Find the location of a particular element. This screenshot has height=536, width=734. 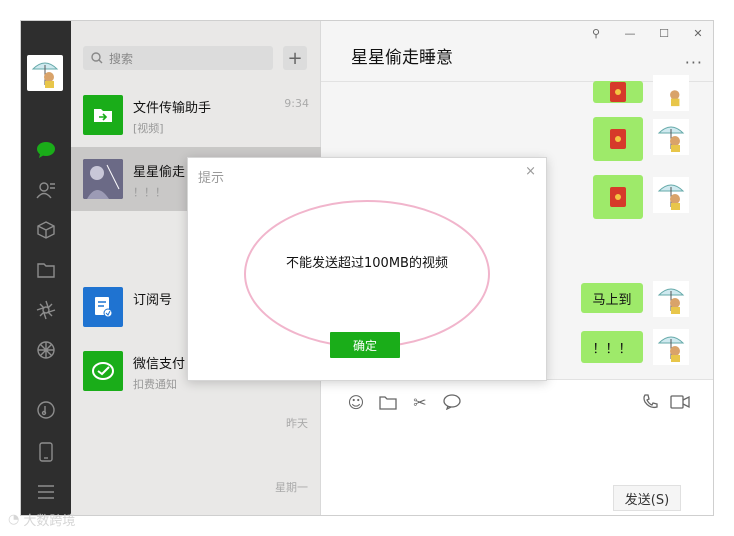

search-box: 搜索 is located at coordinates (178, 58).